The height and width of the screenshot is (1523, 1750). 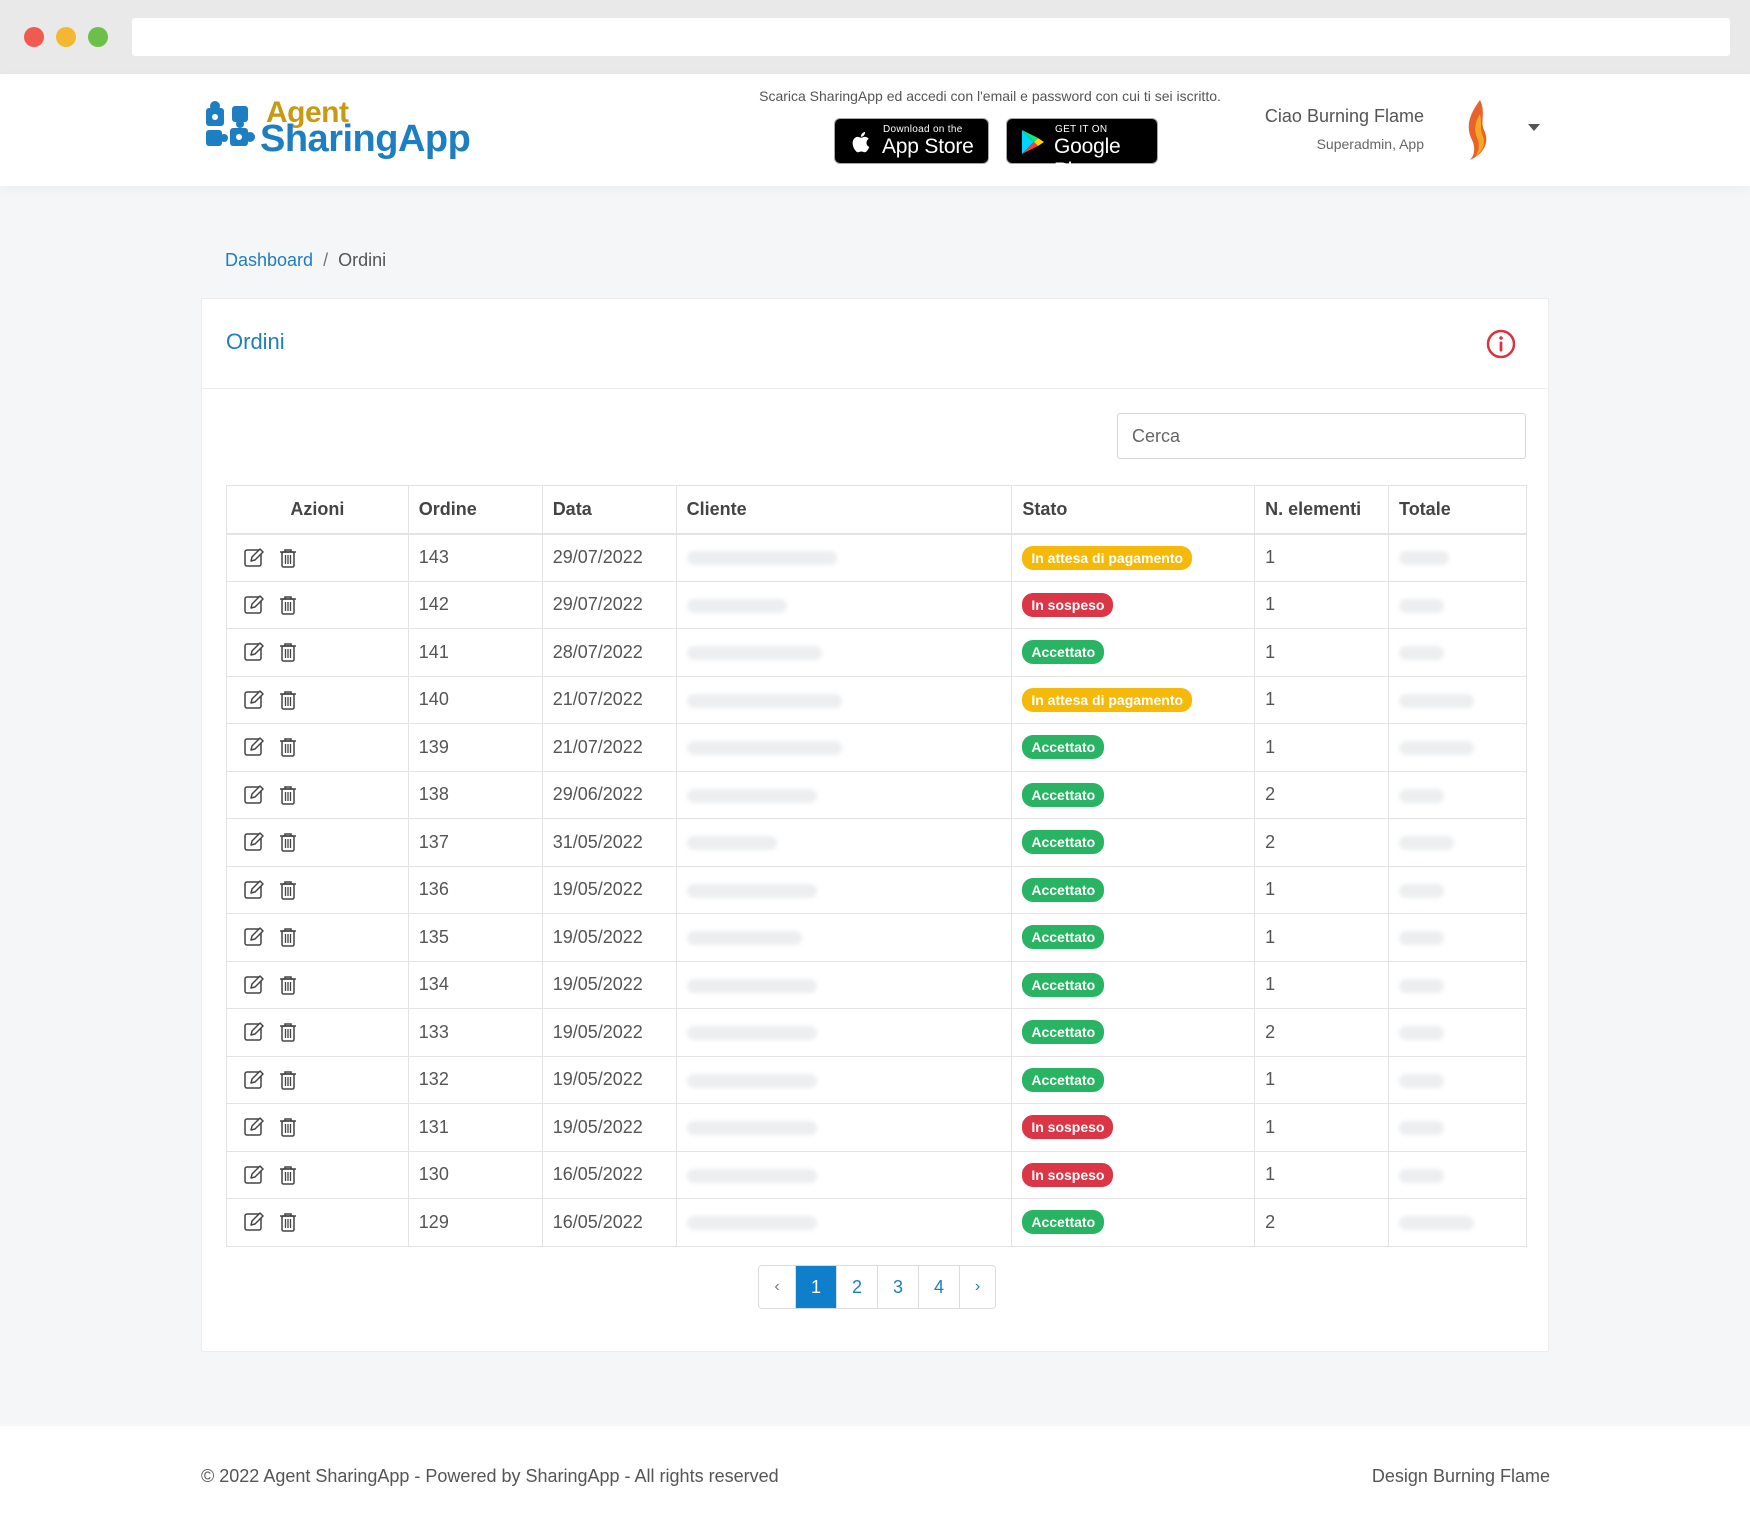 What do you see at coordinates (1322, 1222) in the screenshot?
I see `items-count: 2` at bounding box center [1322, 1222].